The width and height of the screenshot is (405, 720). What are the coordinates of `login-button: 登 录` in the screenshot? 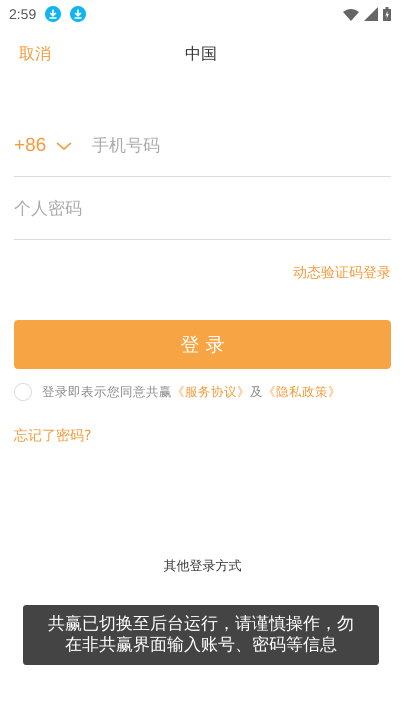 It's located at (202, 344).